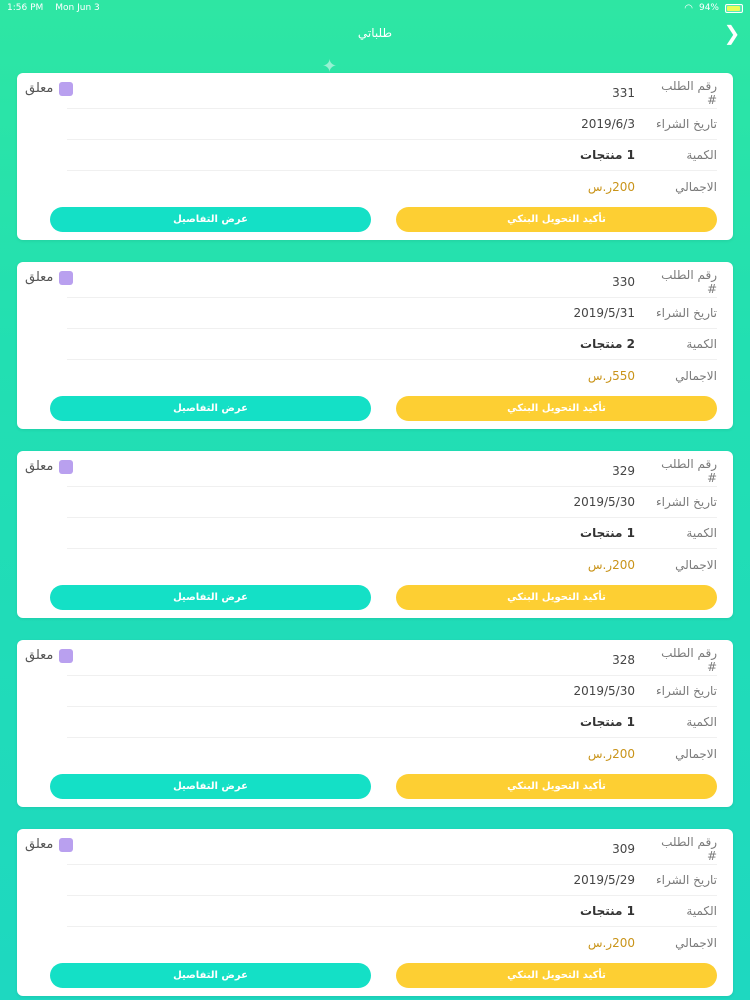 This screenshot has height=1000, width=750. I want to click on total-row: الاجمالي 550ر.س, so click(392, 375).